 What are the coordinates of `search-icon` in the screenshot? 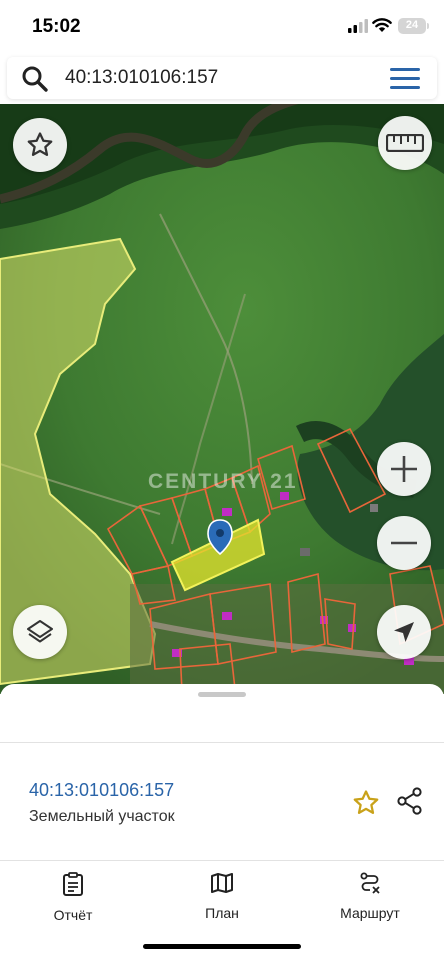 It's located at (35, 79).